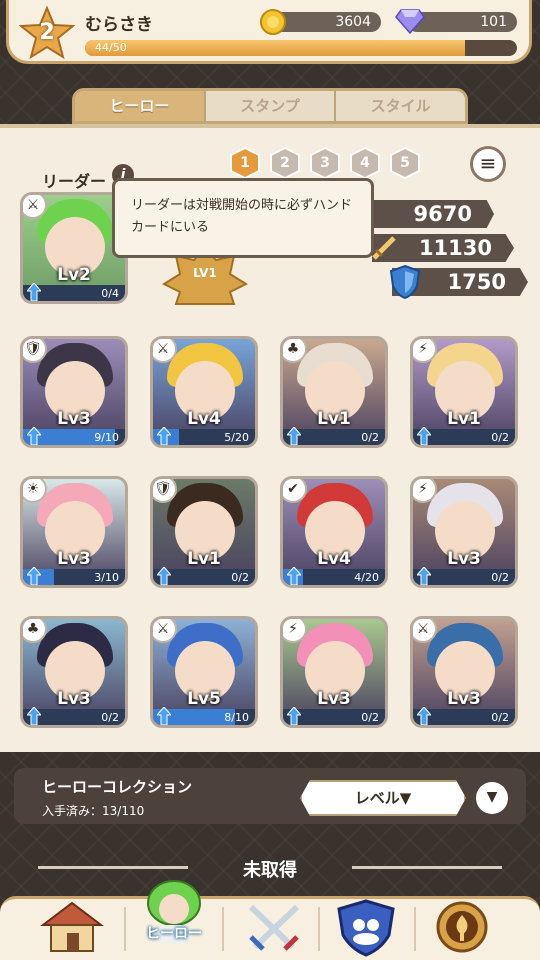  What do you see at coordinates (236, 437) in the screenshot?
I see `hero-card-count: 5/20` at bounding box center [236, 437].